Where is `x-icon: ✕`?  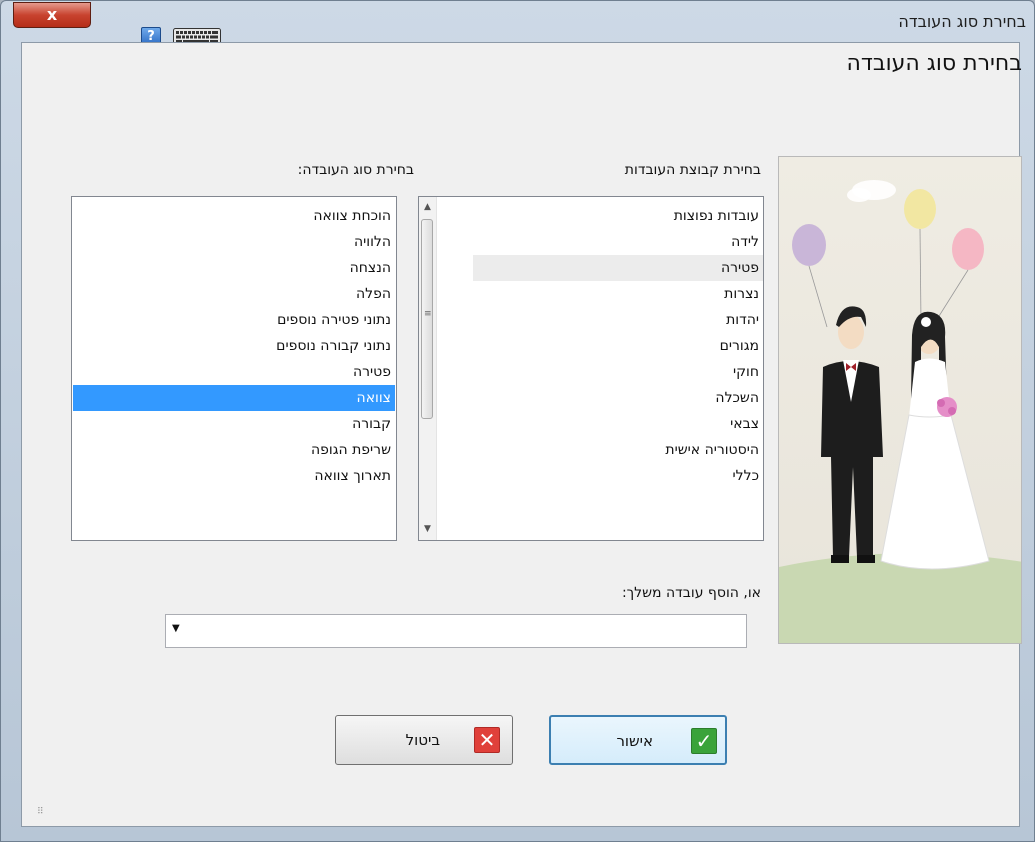 x-icon: ✕ is located at coordinates (487, 740).